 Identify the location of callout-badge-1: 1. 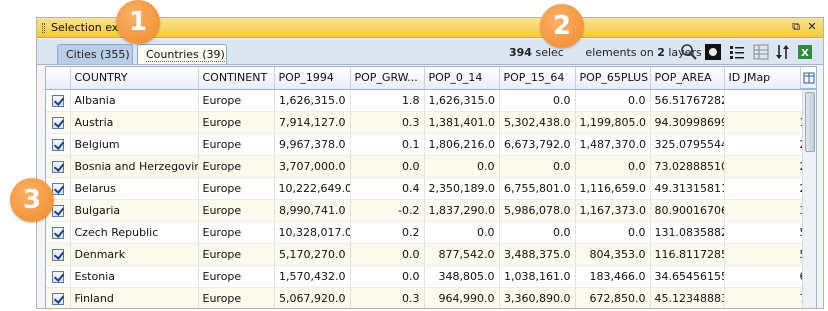
(138, 22).